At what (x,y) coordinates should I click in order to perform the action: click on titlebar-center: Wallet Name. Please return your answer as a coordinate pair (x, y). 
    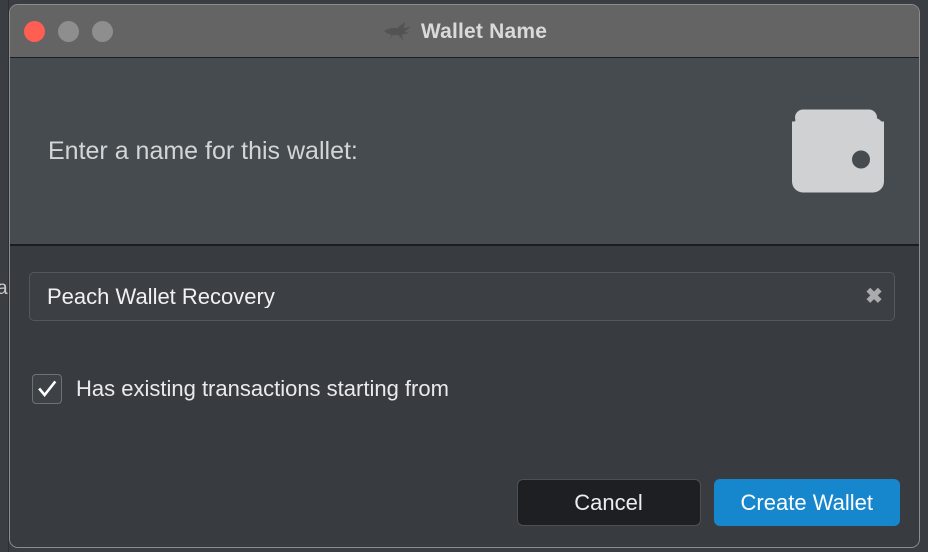
    Looking at the image, I should click on (464, 31).